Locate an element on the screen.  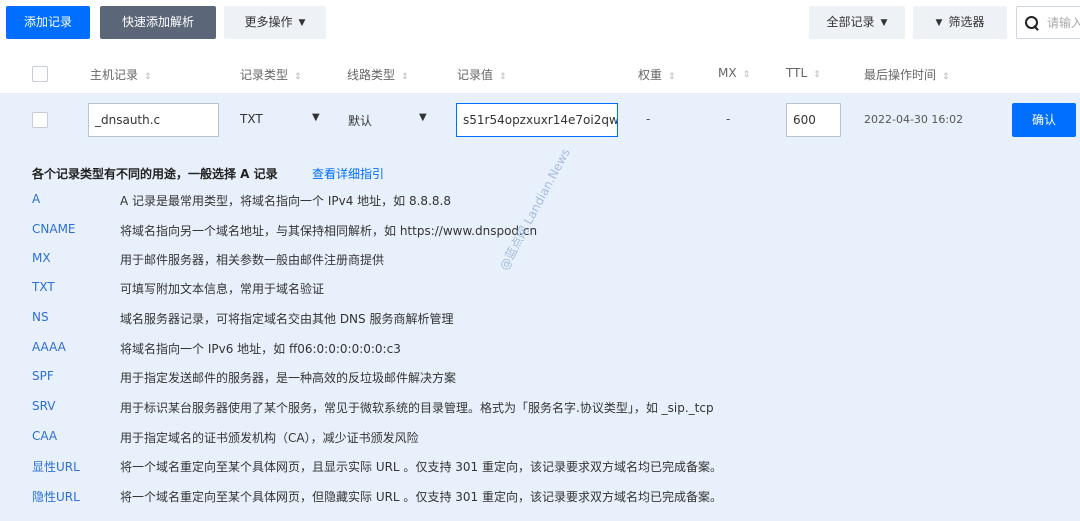
column-record-value: 记录值 ⇕ is located at coordinates (482, 74).